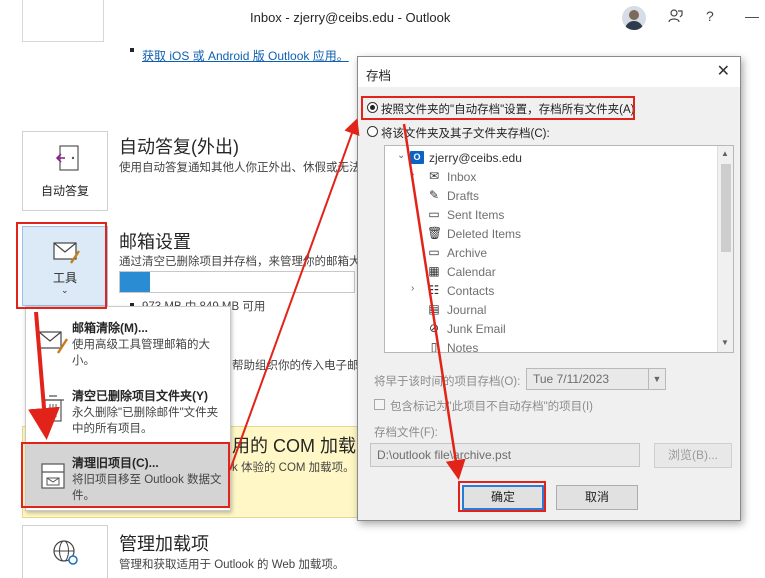  Describe the element at coordinates (550, 271) in the screenshot. I see `tree-folder-row: ▦ Calendar` at that location.